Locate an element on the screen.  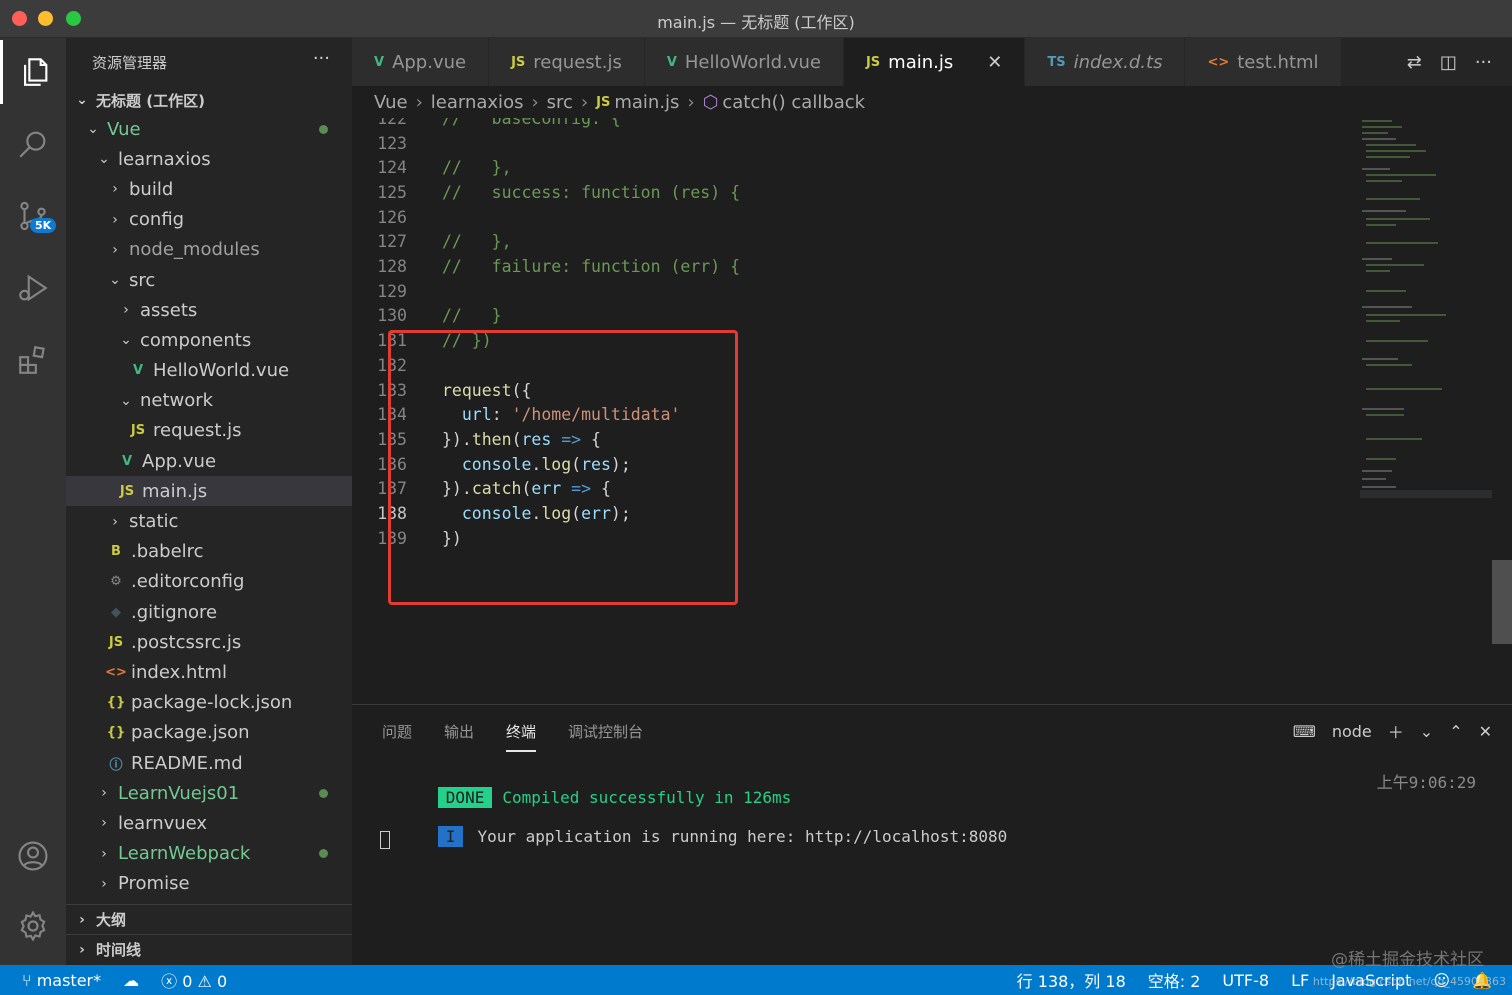
encoding: UTF-8 is located at coordinates (1245, 980).